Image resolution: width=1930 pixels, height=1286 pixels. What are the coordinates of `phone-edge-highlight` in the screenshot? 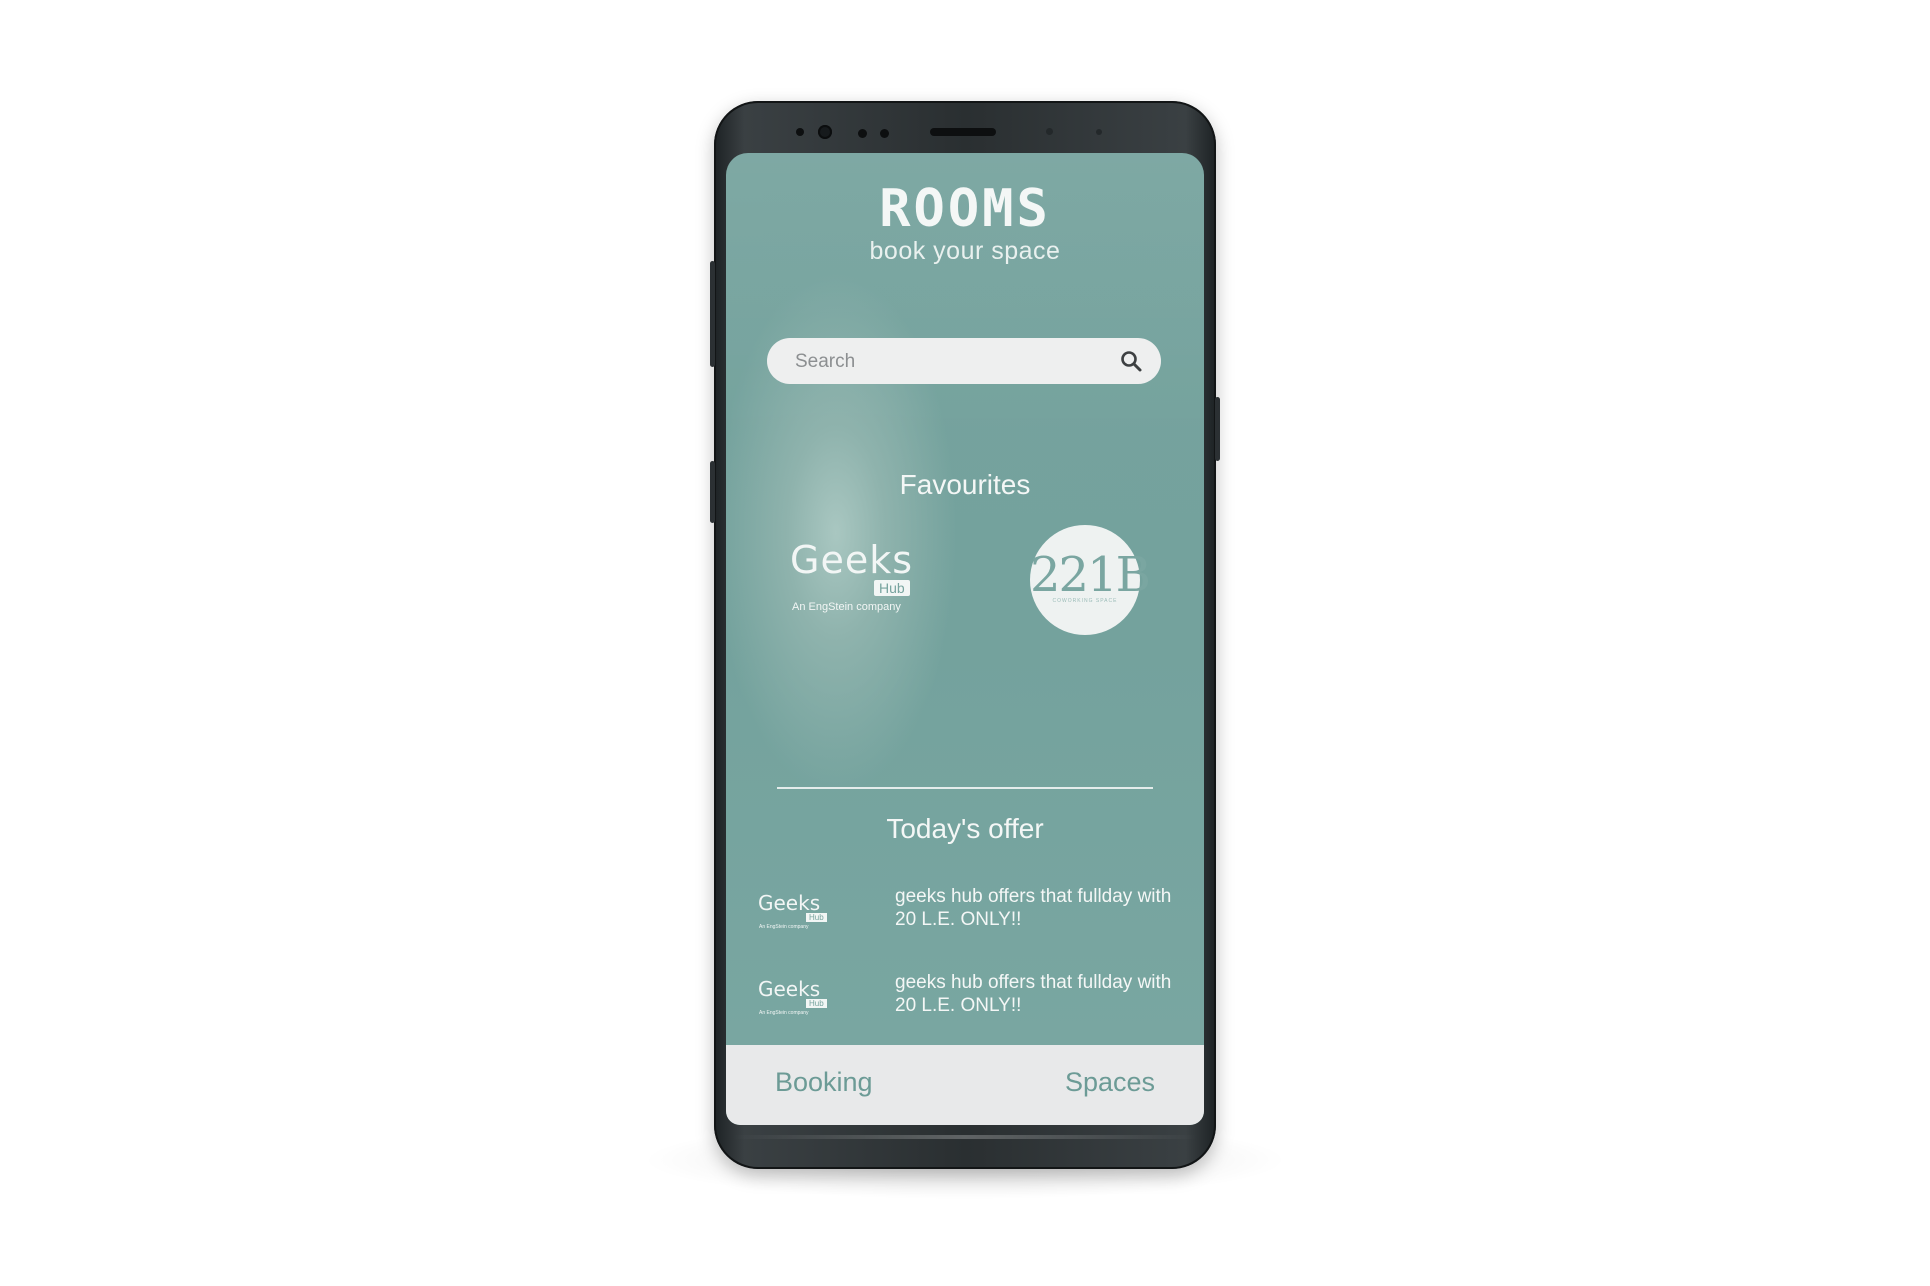 It's located at (965, 1137).